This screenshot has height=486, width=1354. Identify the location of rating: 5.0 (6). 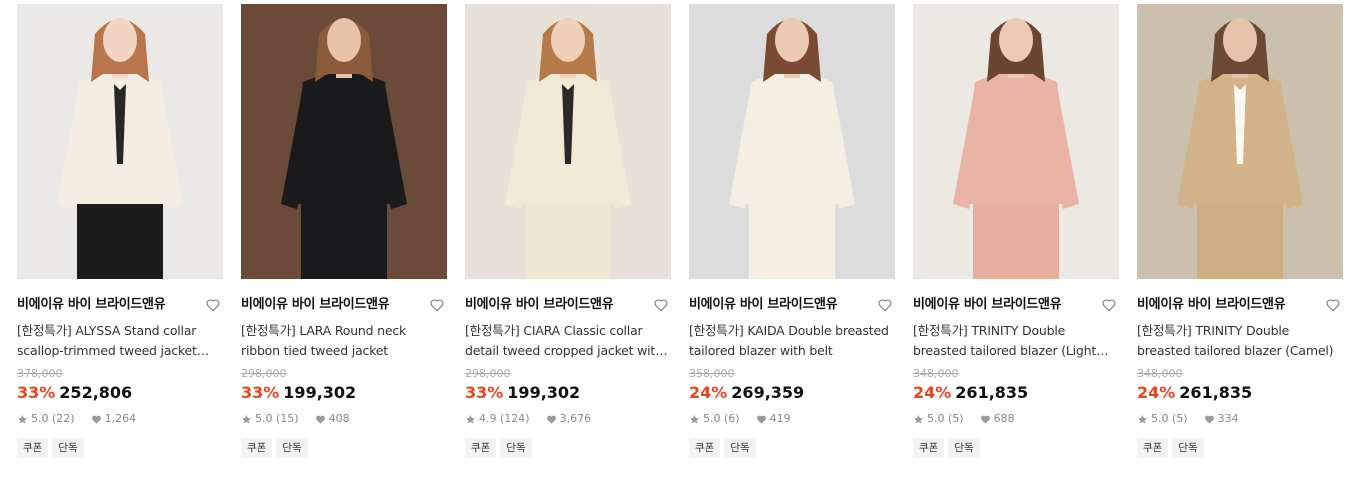
(721, 418).